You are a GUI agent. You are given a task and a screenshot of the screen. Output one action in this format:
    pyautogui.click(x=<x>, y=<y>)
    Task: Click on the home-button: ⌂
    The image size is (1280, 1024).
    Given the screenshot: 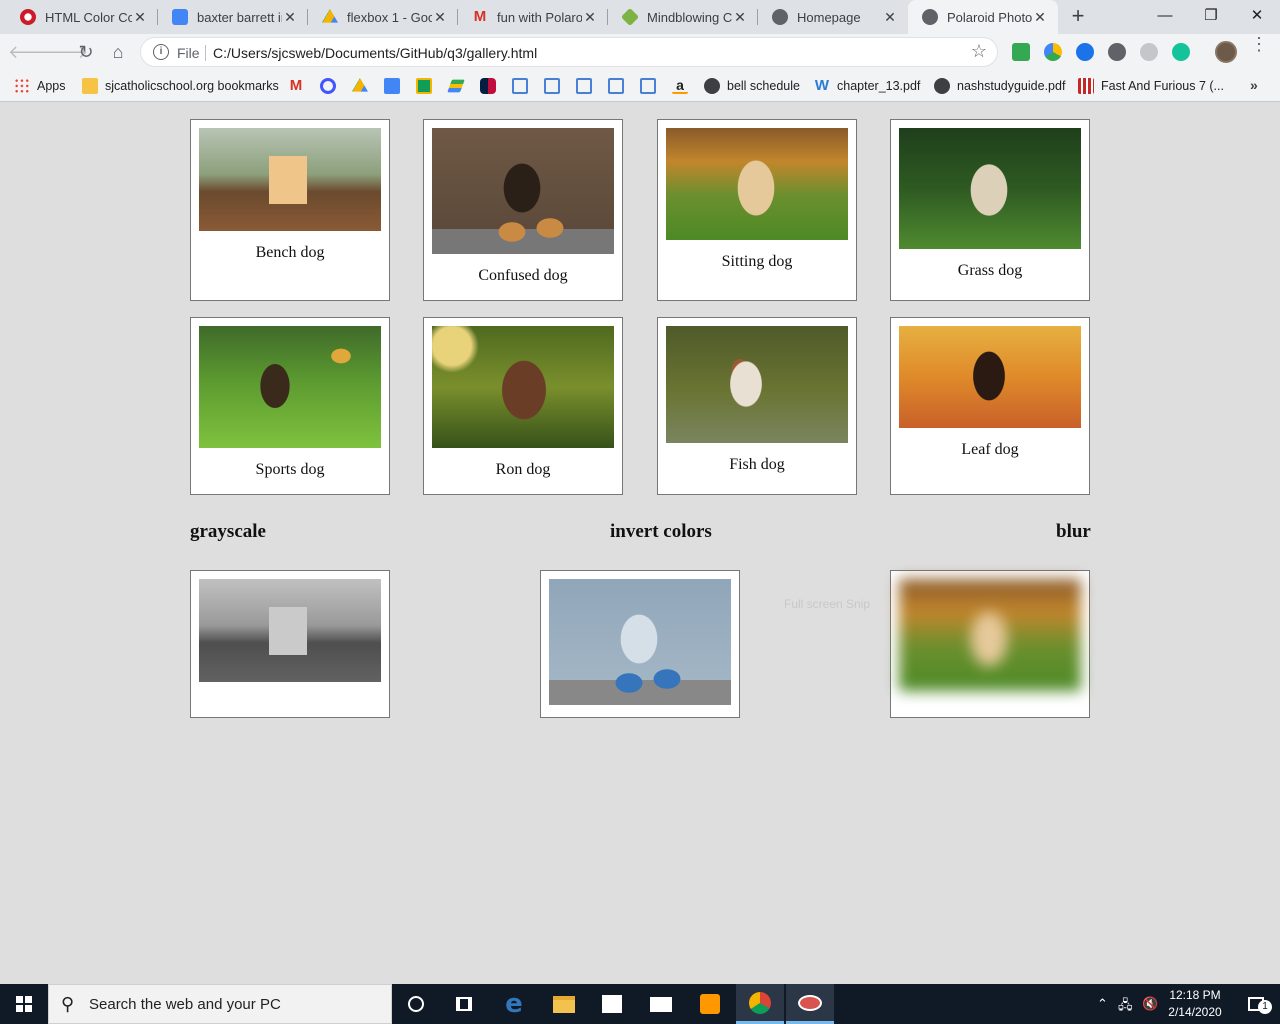 What is the action you would take?
    pyautogui.click(x=118, y=52)
    